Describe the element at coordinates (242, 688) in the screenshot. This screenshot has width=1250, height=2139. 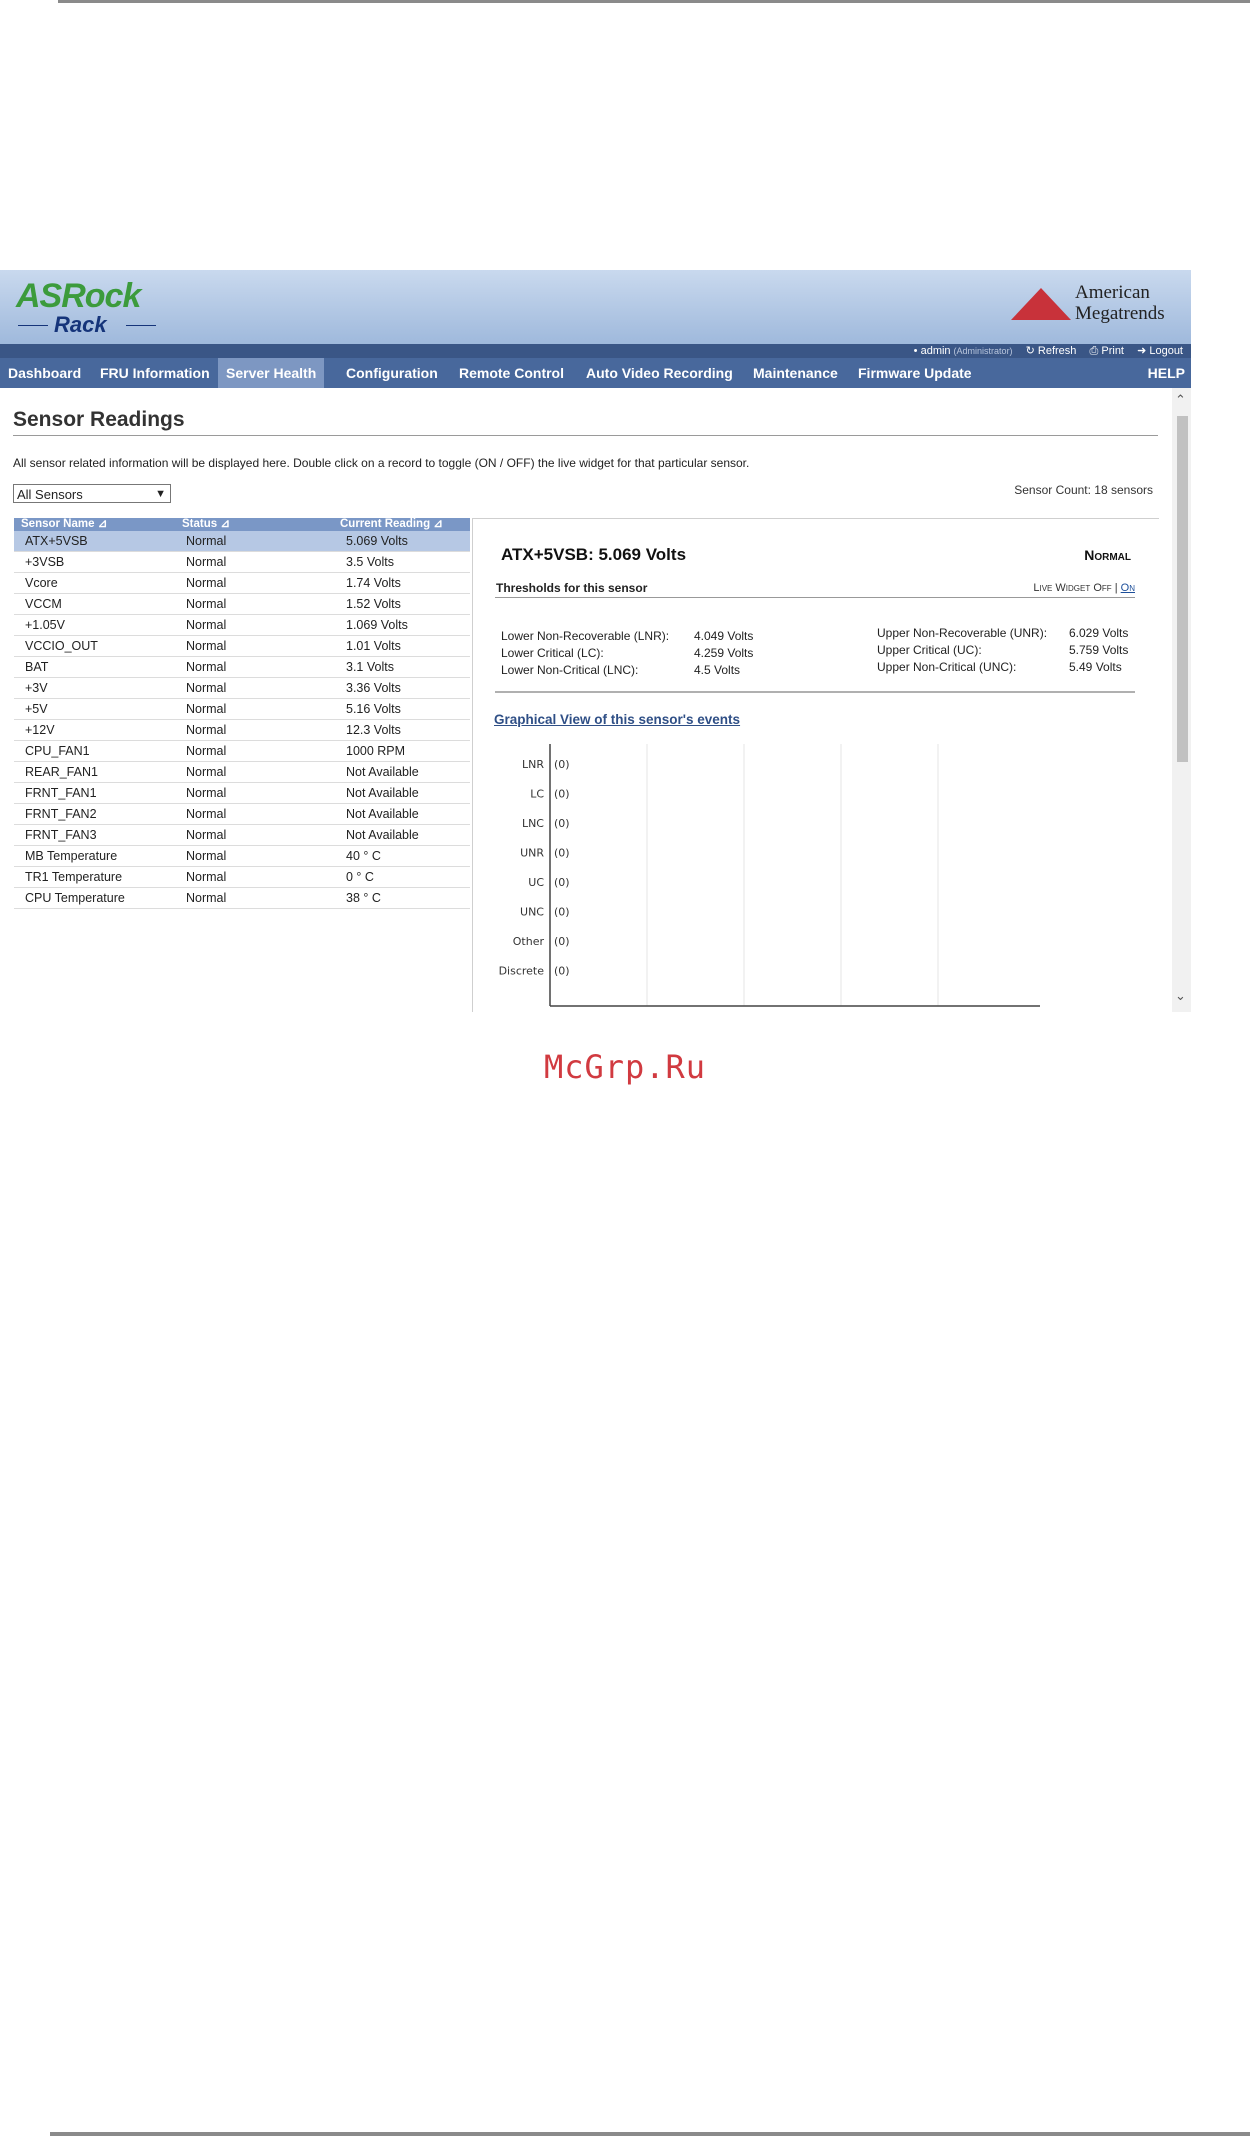
I see `table-row: +3V Normal 3.36 Volts` at that location.